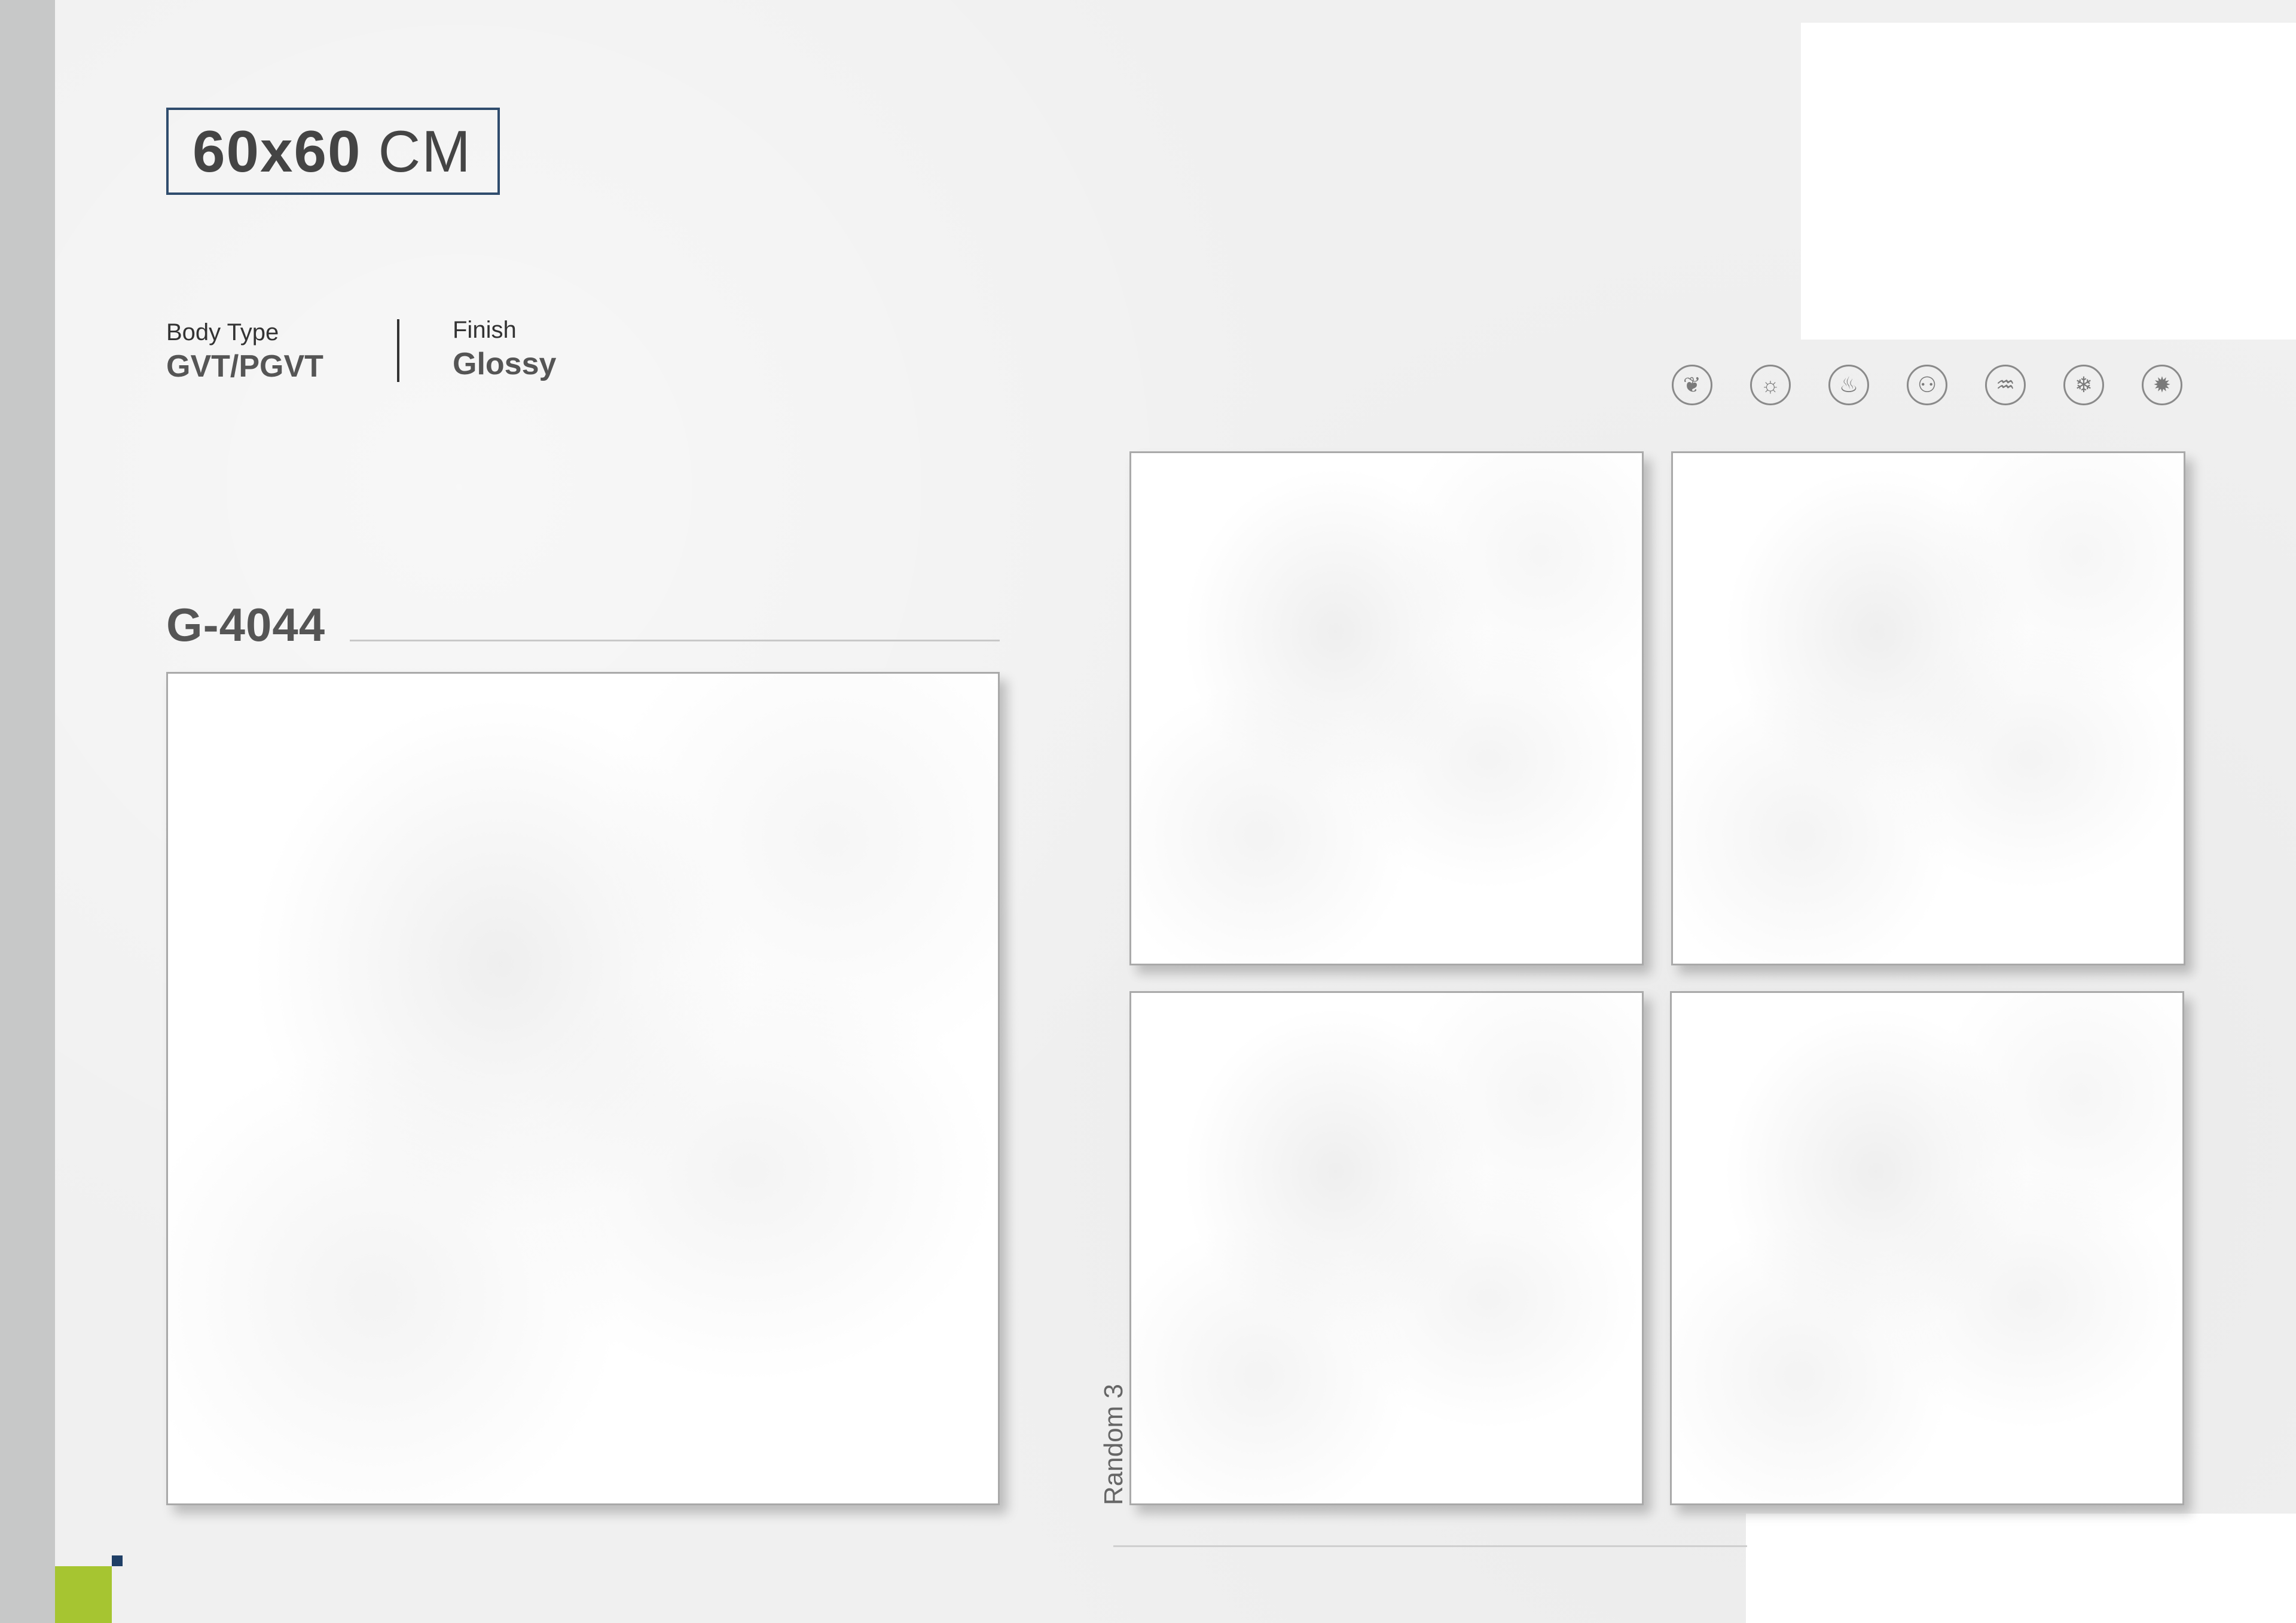 The width and height of the screenshot is (2296, 1623). What do you see at coordinates (117, 1561) in the screenshot?
I see `navy-accent-square` at bounding box center [117, 1561].